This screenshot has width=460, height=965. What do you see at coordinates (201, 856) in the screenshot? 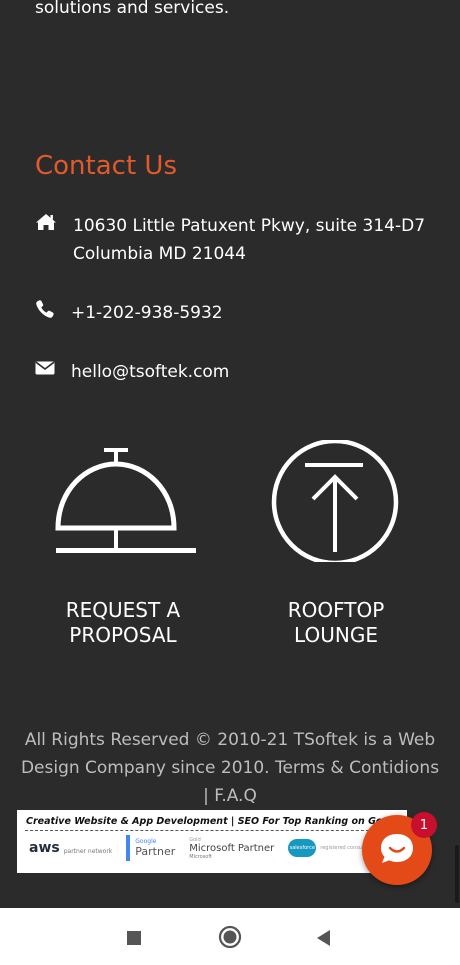
I see `ms-bottom: Microsoft` at bounding box center [201, 856].